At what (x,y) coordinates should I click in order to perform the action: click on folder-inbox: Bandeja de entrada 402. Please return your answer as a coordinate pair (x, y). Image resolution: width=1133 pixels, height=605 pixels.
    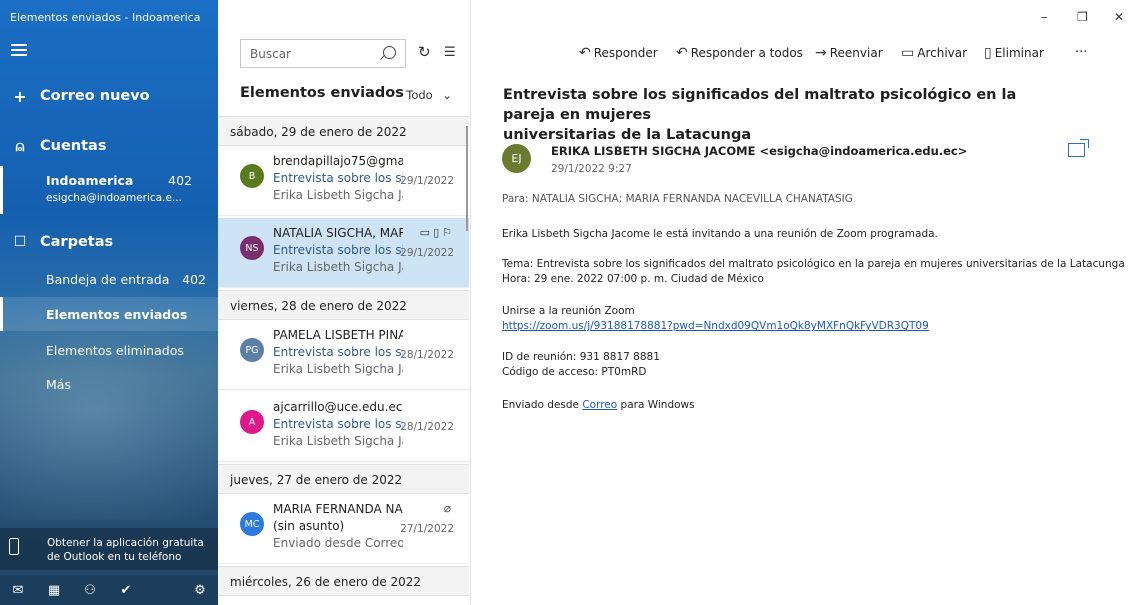
    Looking at the image, I should click on (109, 279).